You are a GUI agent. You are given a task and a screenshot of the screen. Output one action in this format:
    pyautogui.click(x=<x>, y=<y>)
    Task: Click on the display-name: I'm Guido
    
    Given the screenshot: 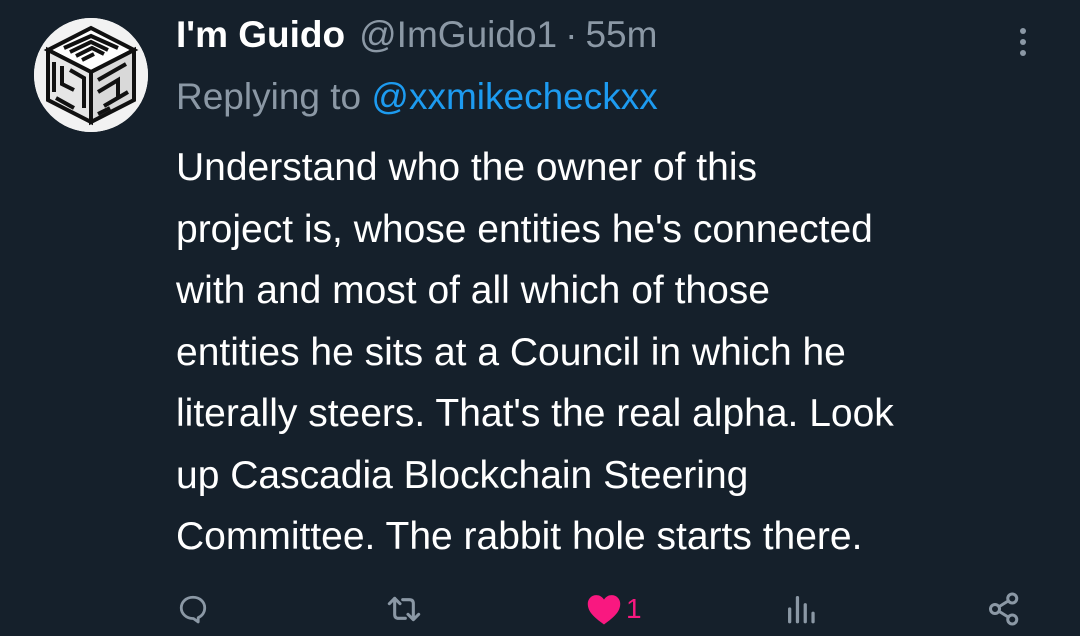 What is the action you would take?
    pyautogui.click(x=260, y=35)
    